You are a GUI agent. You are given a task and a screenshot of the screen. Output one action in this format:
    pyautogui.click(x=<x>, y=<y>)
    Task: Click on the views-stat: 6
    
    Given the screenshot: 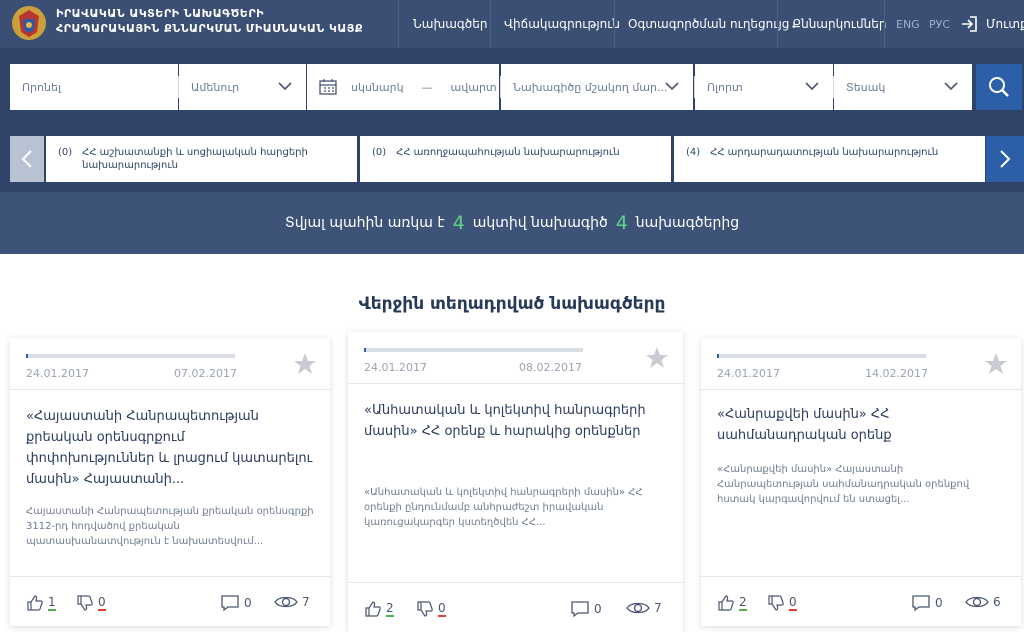 What is the action you would take?
    pyautogui.click(x=983, y=602)
    